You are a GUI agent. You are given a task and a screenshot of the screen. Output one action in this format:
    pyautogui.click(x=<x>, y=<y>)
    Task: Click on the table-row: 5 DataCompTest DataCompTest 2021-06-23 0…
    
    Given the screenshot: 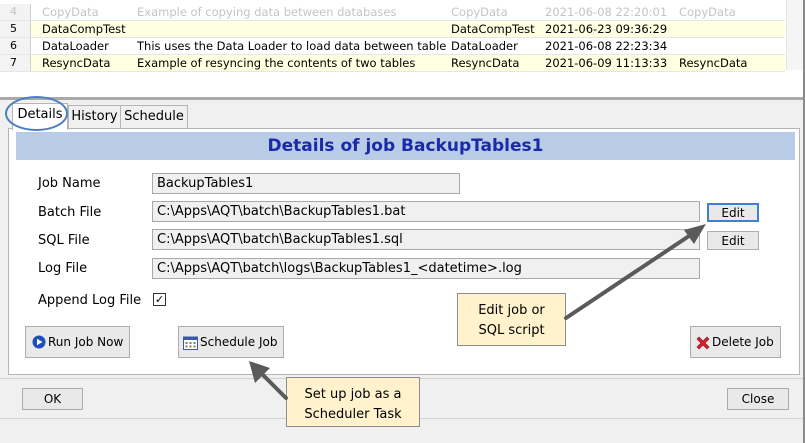 What is the action you would take?
    pyautogui.click(x=392, y=29)
    